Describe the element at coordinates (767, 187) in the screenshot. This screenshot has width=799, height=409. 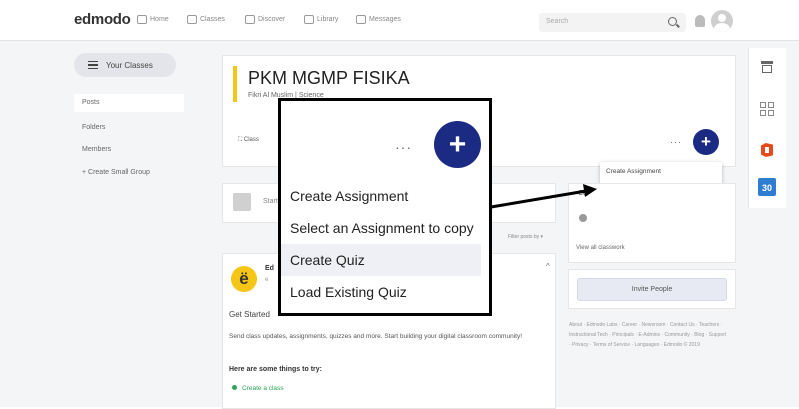
I see `calendar-icon: 30` at that location.